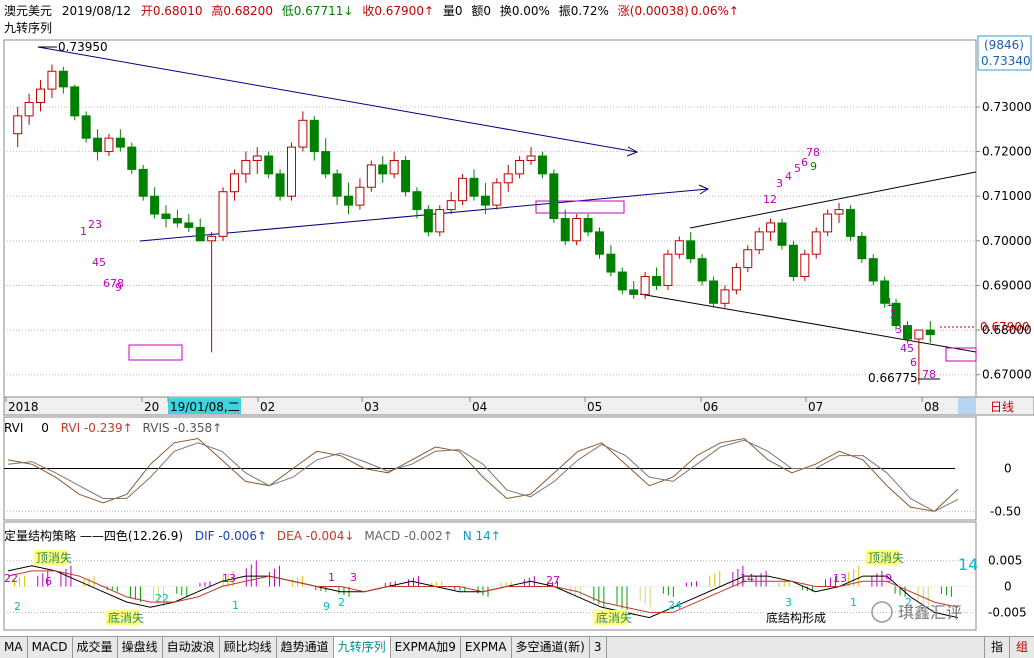  What do you see at coordinates (231, 536) in the screenshot?
I see `dif-value: DIF -0.006↑` at bounding box center [231, 536].